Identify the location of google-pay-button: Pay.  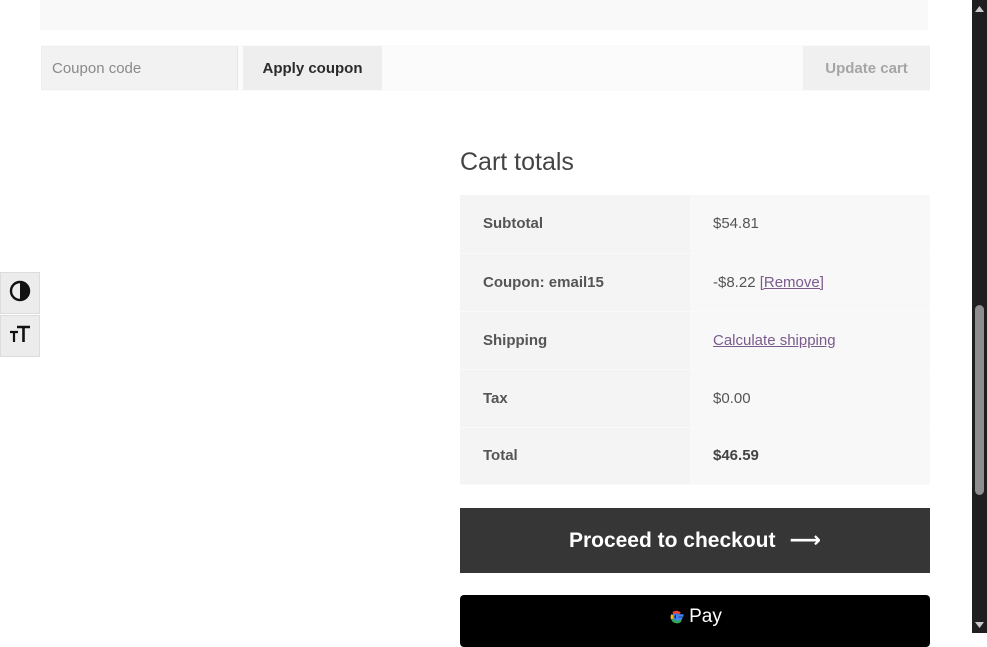
(695, 621).